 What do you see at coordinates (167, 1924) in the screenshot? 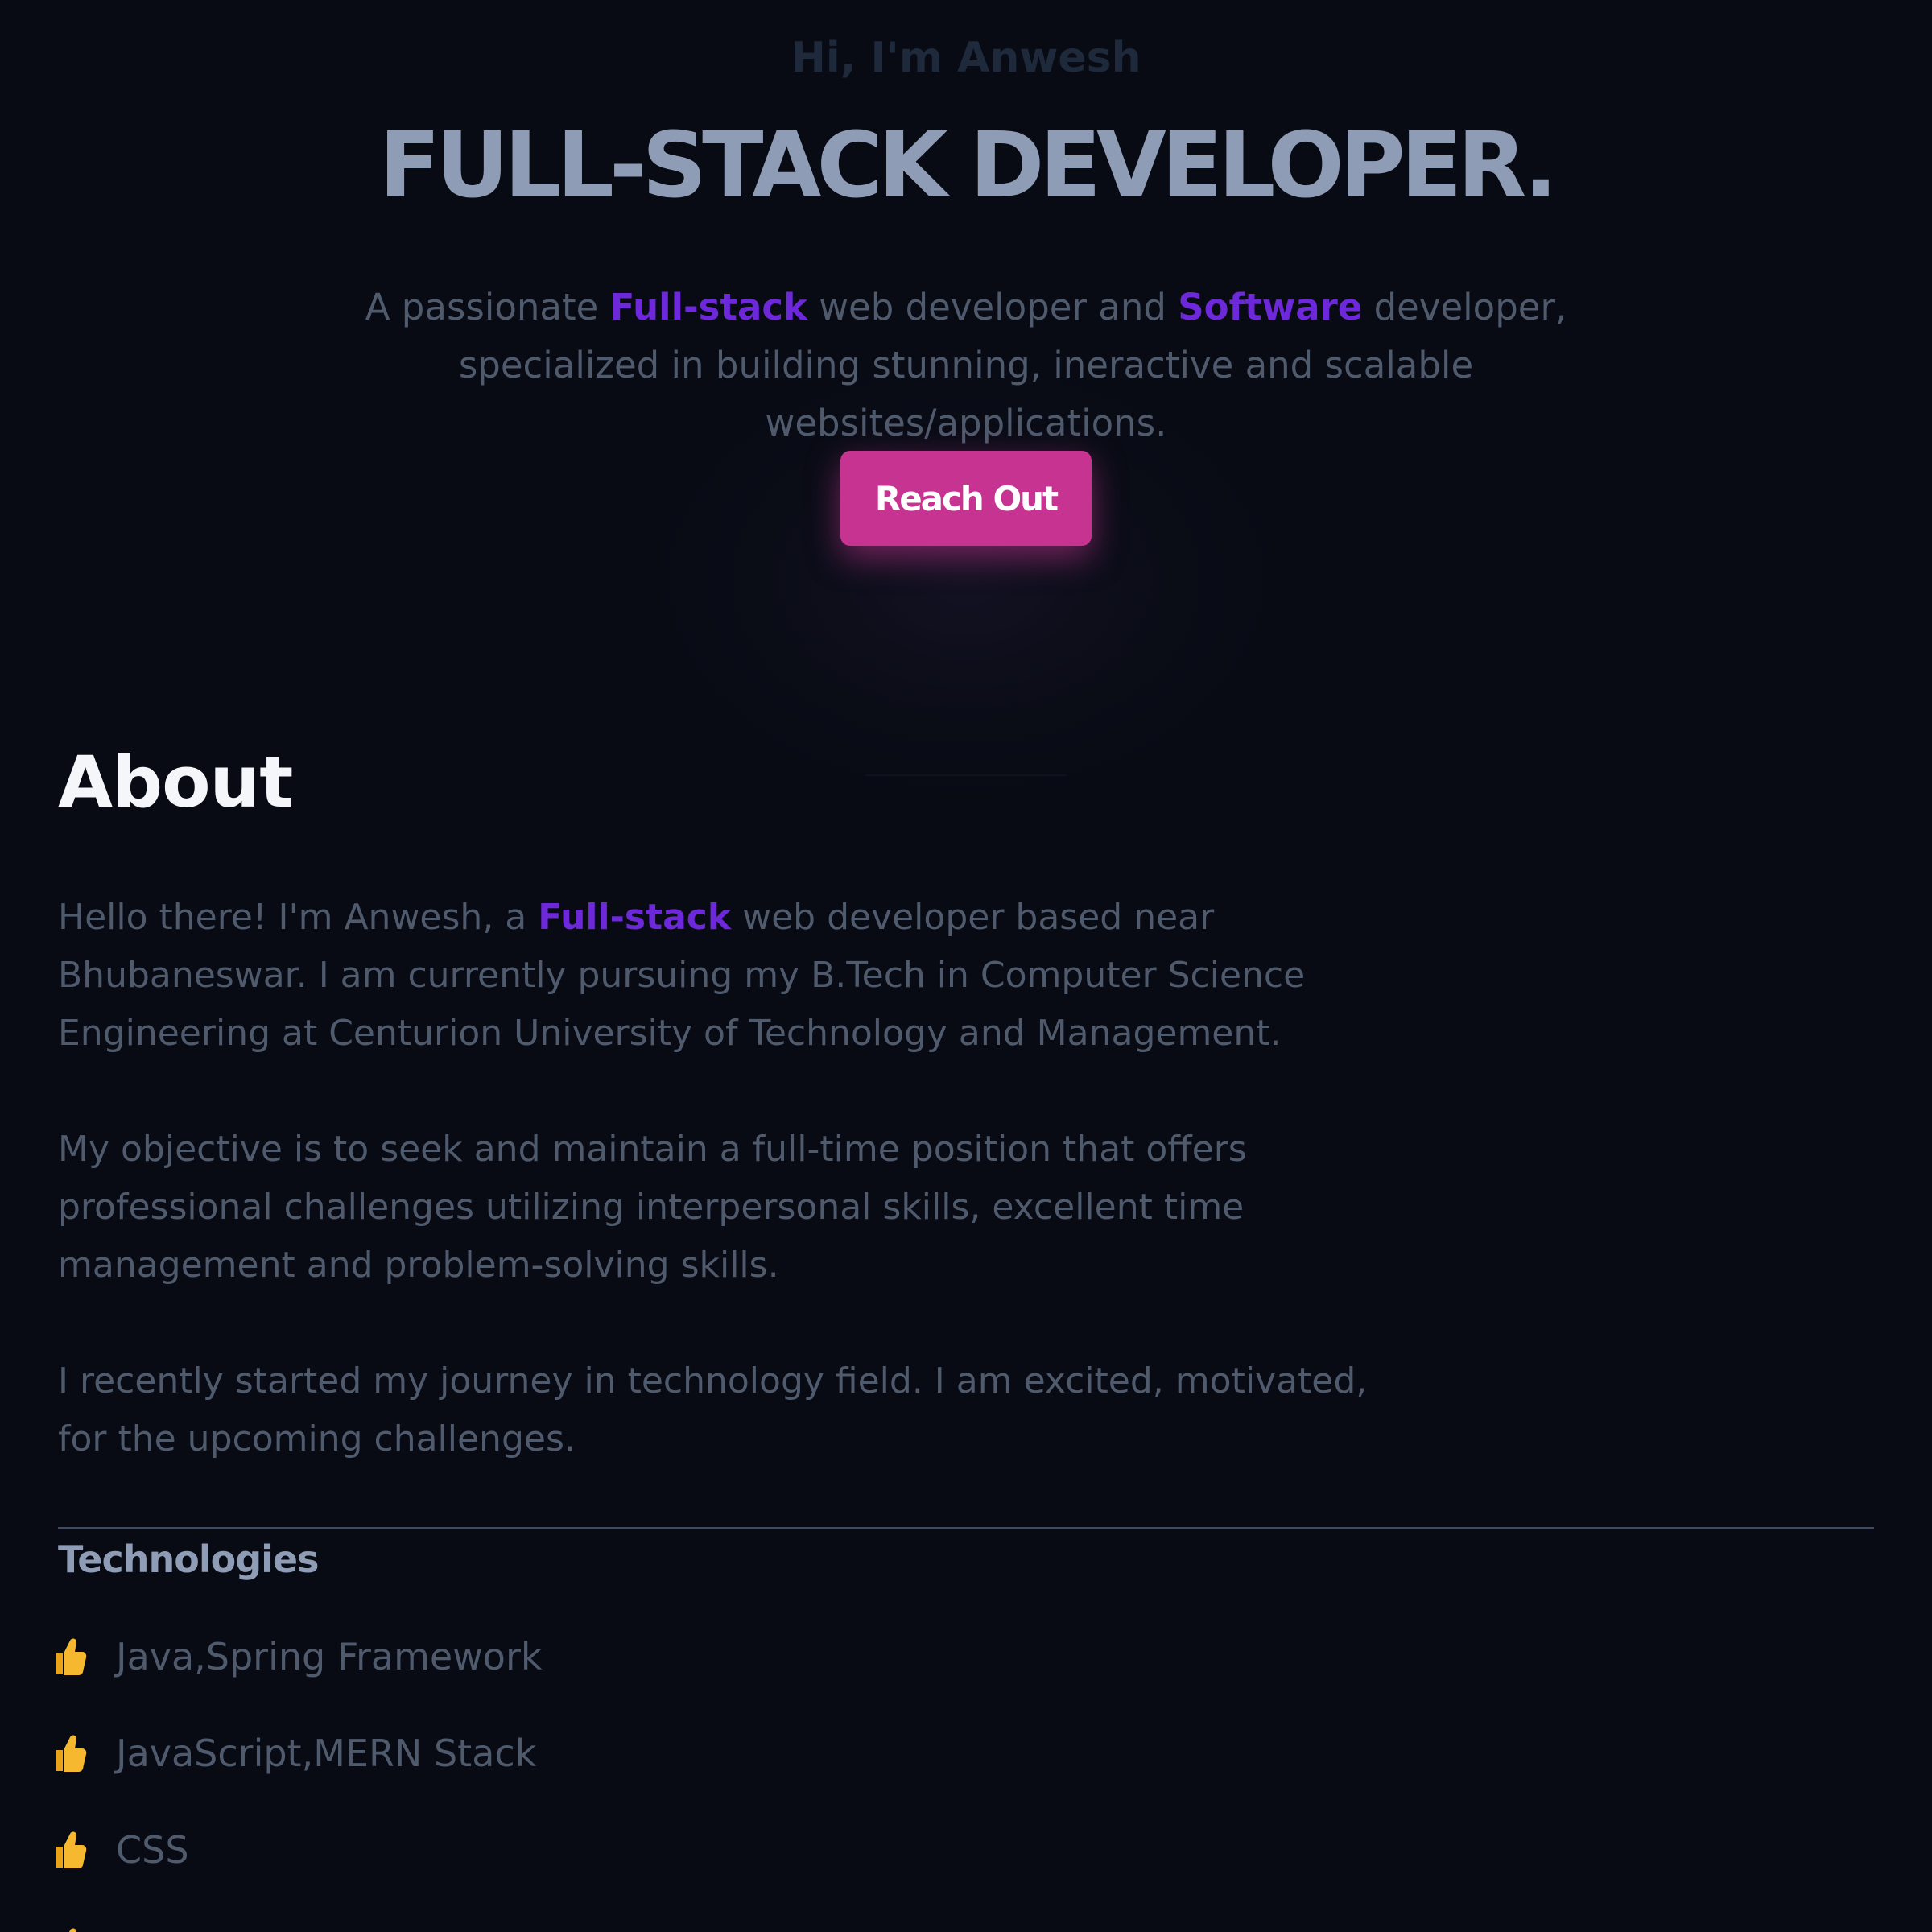
I see `technology-label: HTML` at bounding box center [167, 1924].